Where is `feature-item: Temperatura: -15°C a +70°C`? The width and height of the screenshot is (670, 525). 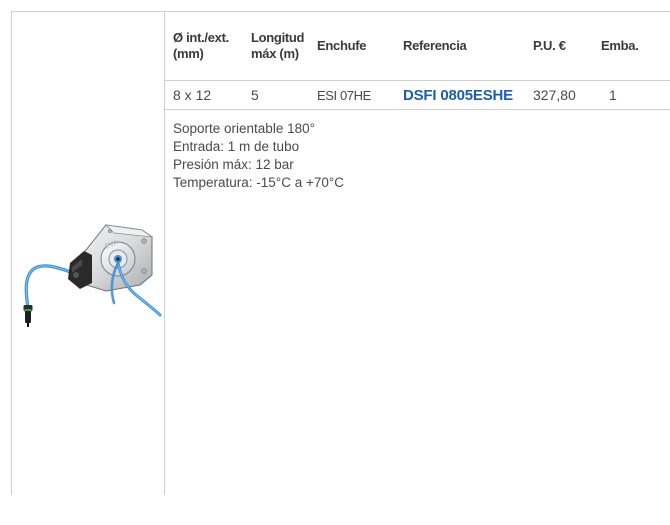
feature-item: Temperatura: -15°C a +70°C is located at coordinates (259, 182).